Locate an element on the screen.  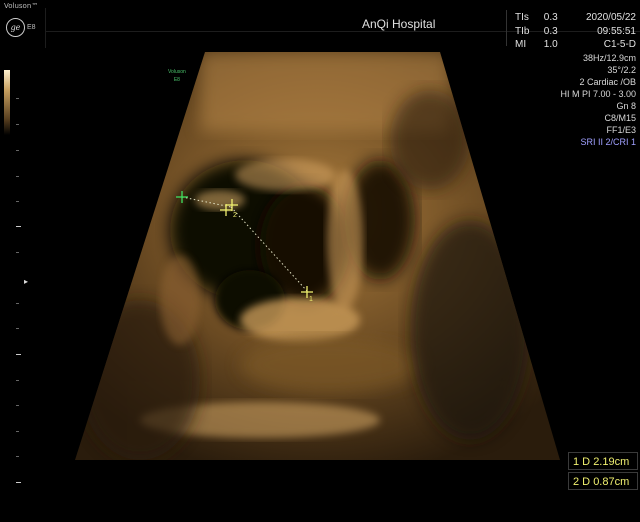
watermark-brand: Voluson is located at coordinates (177, 72).